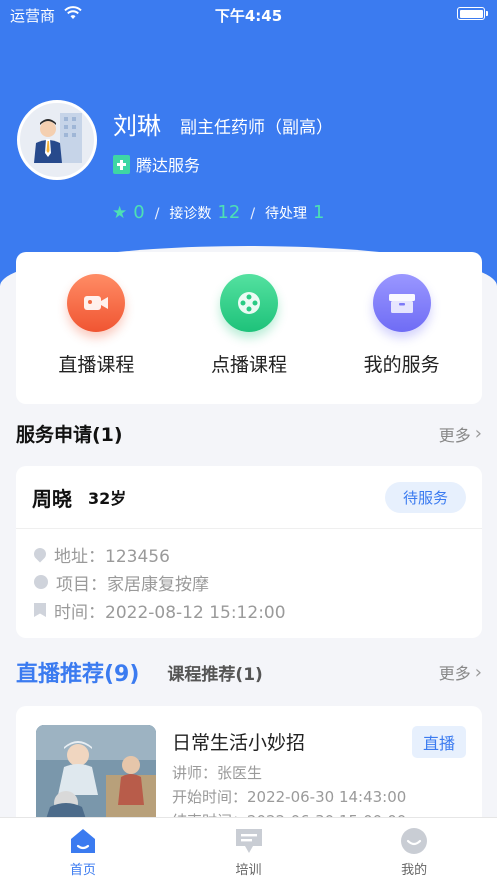 This screenshot has width=497, height=883. I want to click on service-time-row: 时间：2022-08-12 15:12:00, so click(249, 610).